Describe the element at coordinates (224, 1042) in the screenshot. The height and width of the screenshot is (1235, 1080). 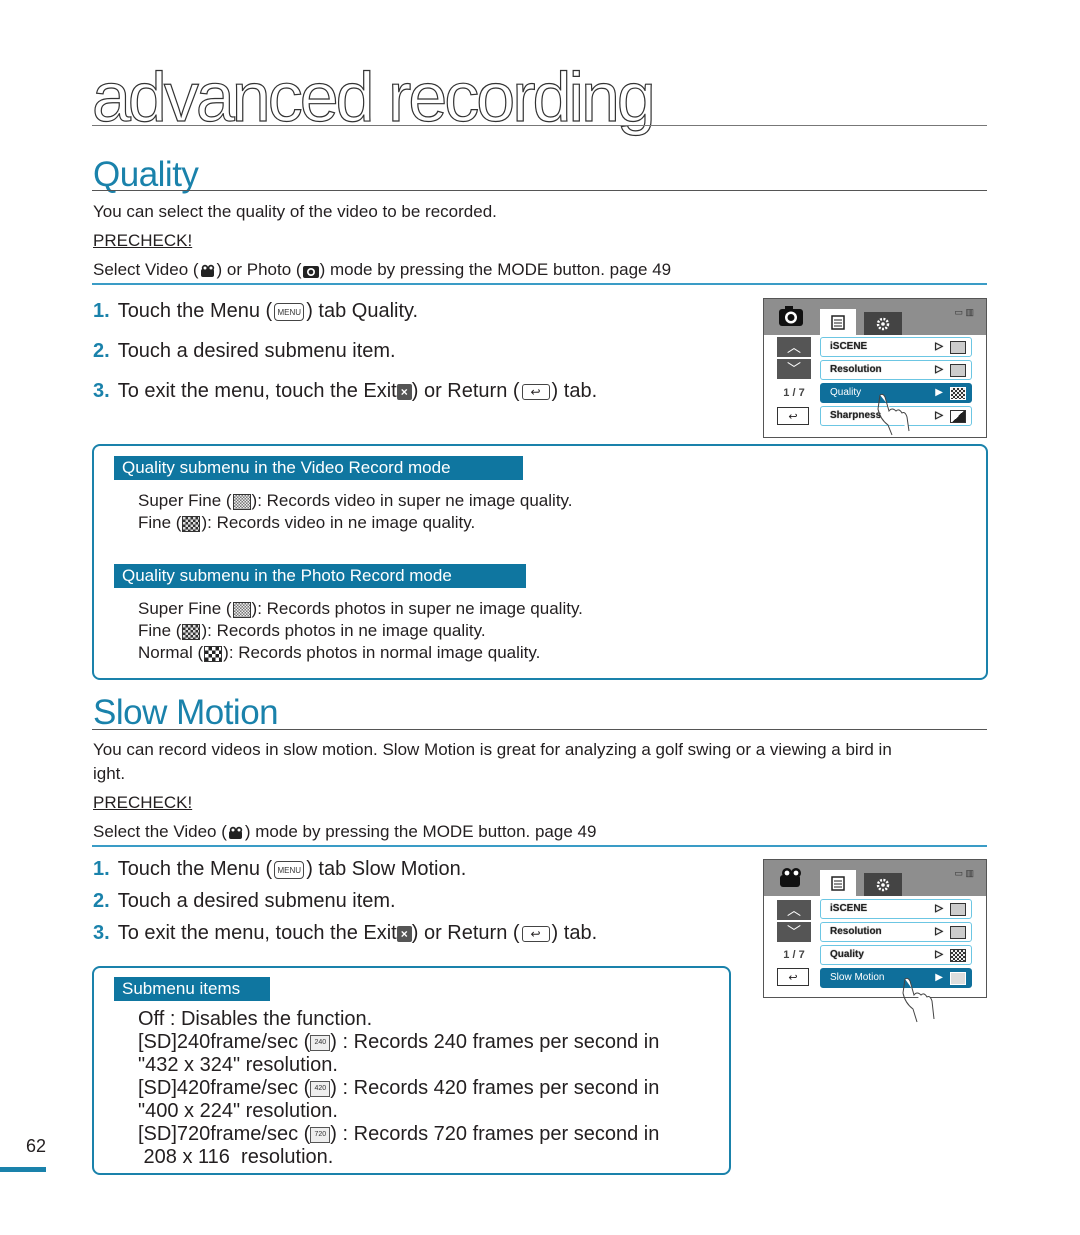
I see `item-text: [SD]240frame/sec (` at that location.